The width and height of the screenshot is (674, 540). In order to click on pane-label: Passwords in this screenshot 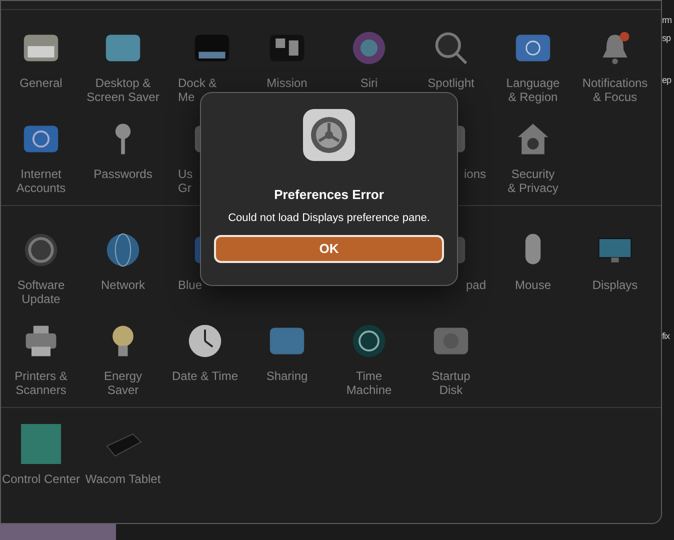, I will do `click(123, 174)`.